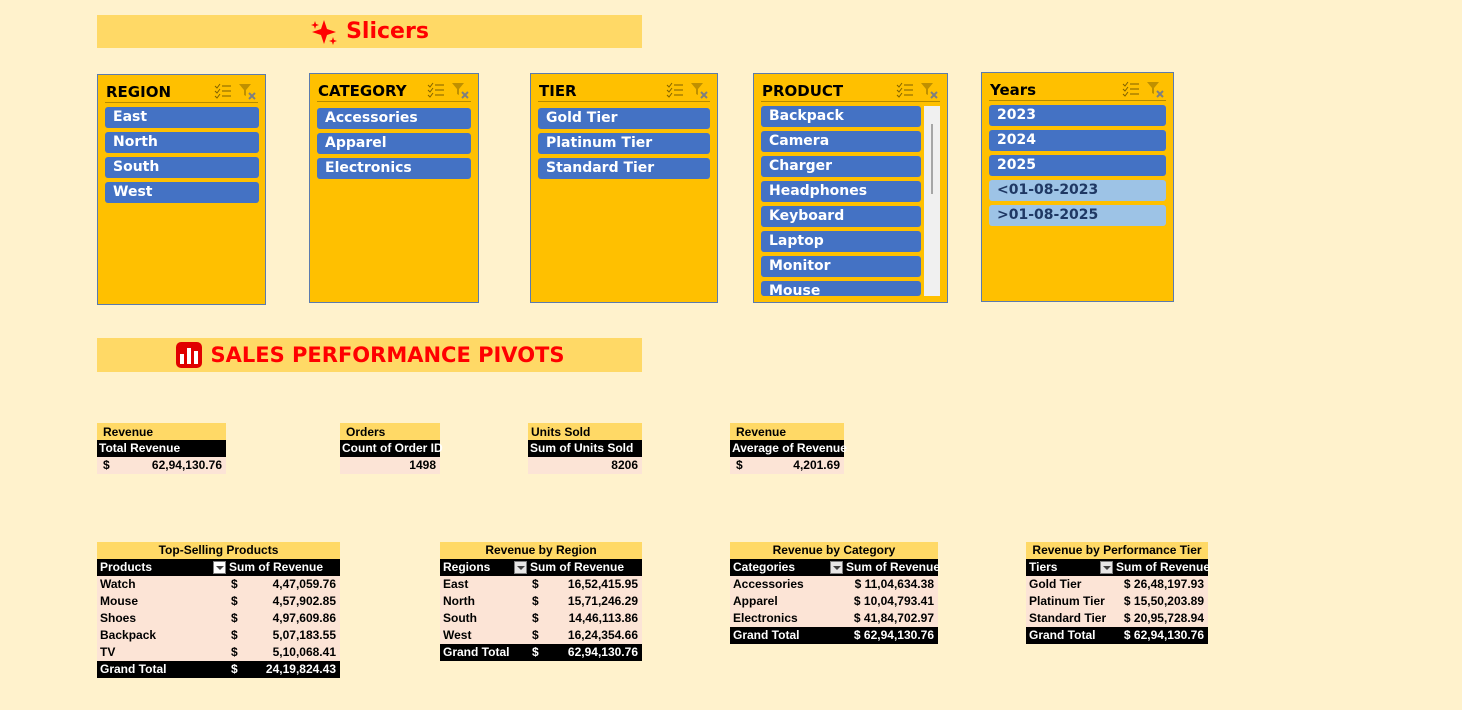  Describe the element at coordinates (841, 166) in the screenshot. I see `slicer-item-charger: Charger` at that location.